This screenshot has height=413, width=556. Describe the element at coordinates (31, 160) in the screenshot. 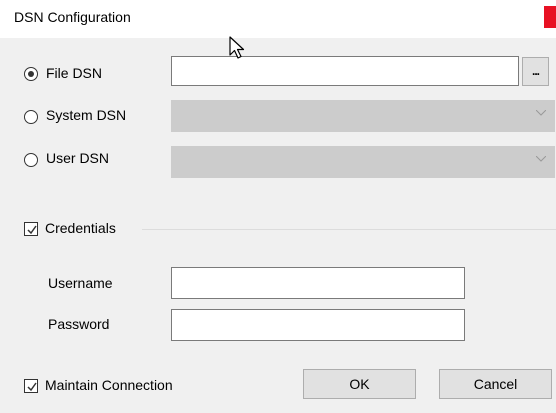

I see `user-dsn-radio` at that location.